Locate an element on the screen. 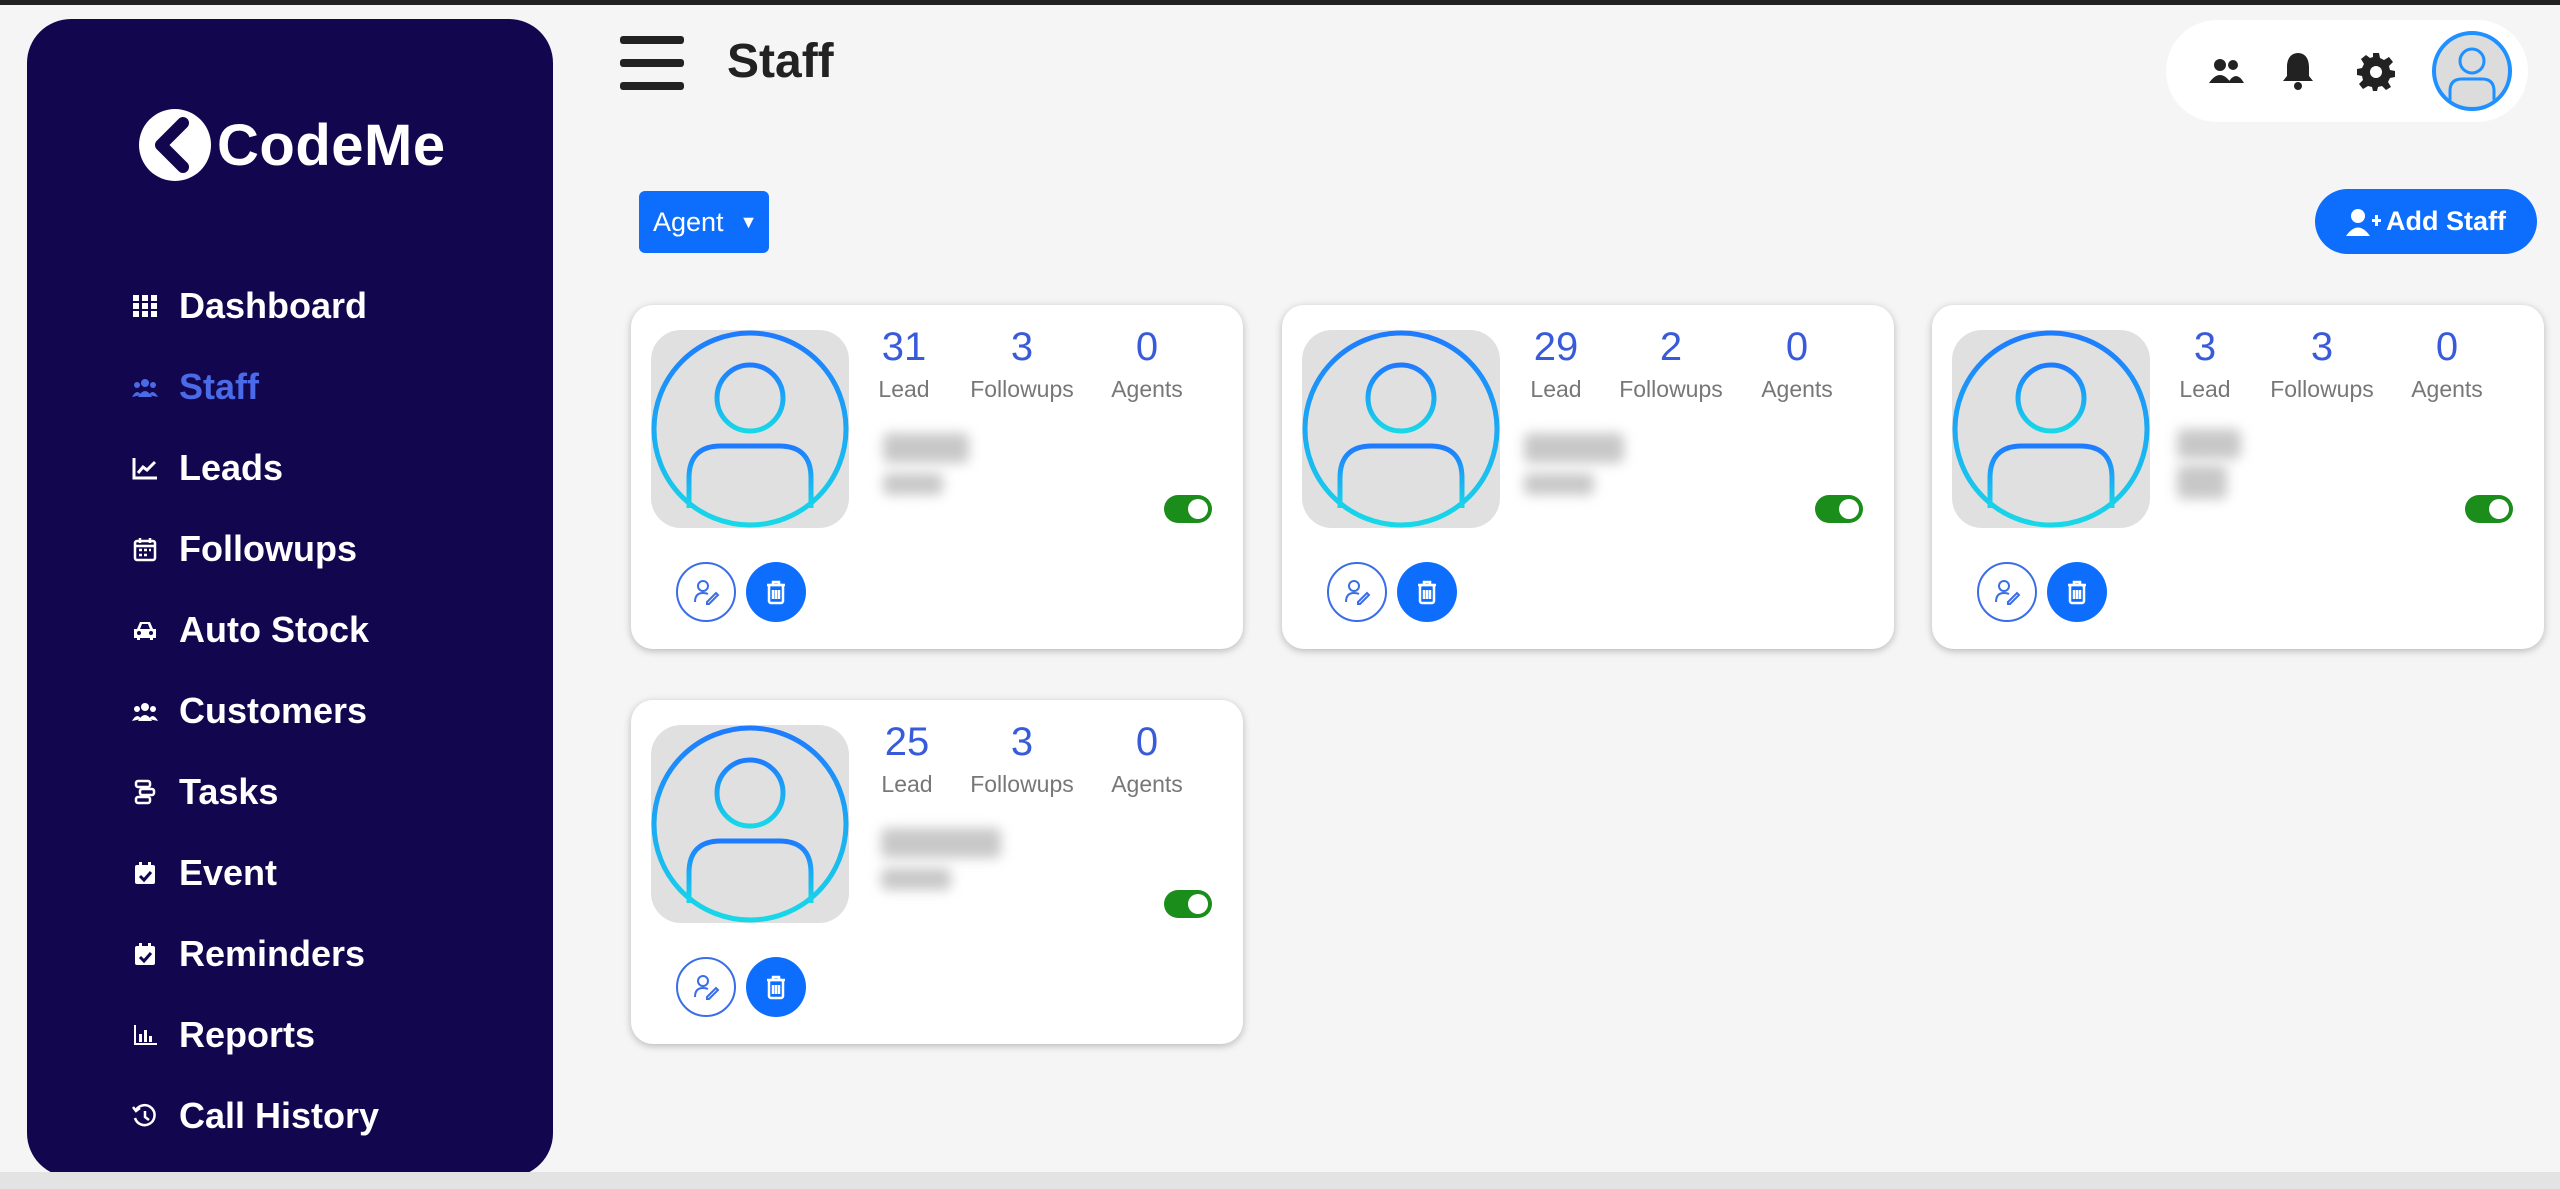  grid-icon is located at coordinates (145, 306).